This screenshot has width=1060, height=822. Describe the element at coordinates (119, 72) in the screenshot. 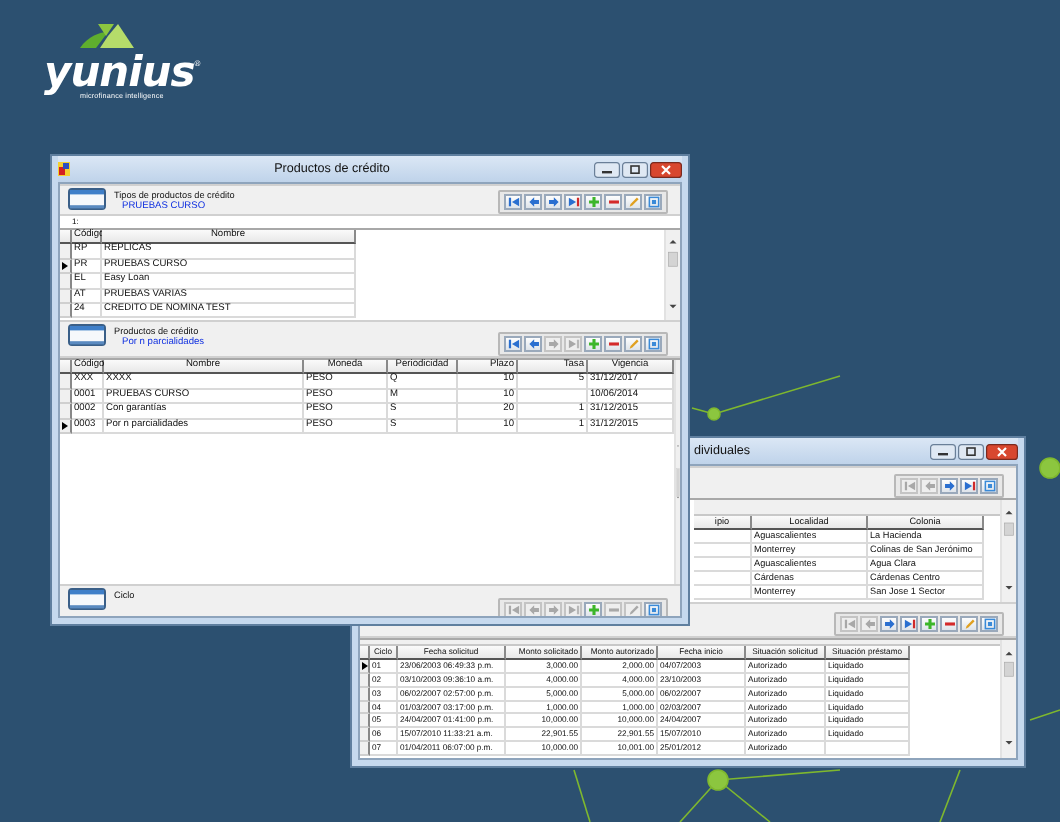

I see `logo-wordmark: yunius` at that location.